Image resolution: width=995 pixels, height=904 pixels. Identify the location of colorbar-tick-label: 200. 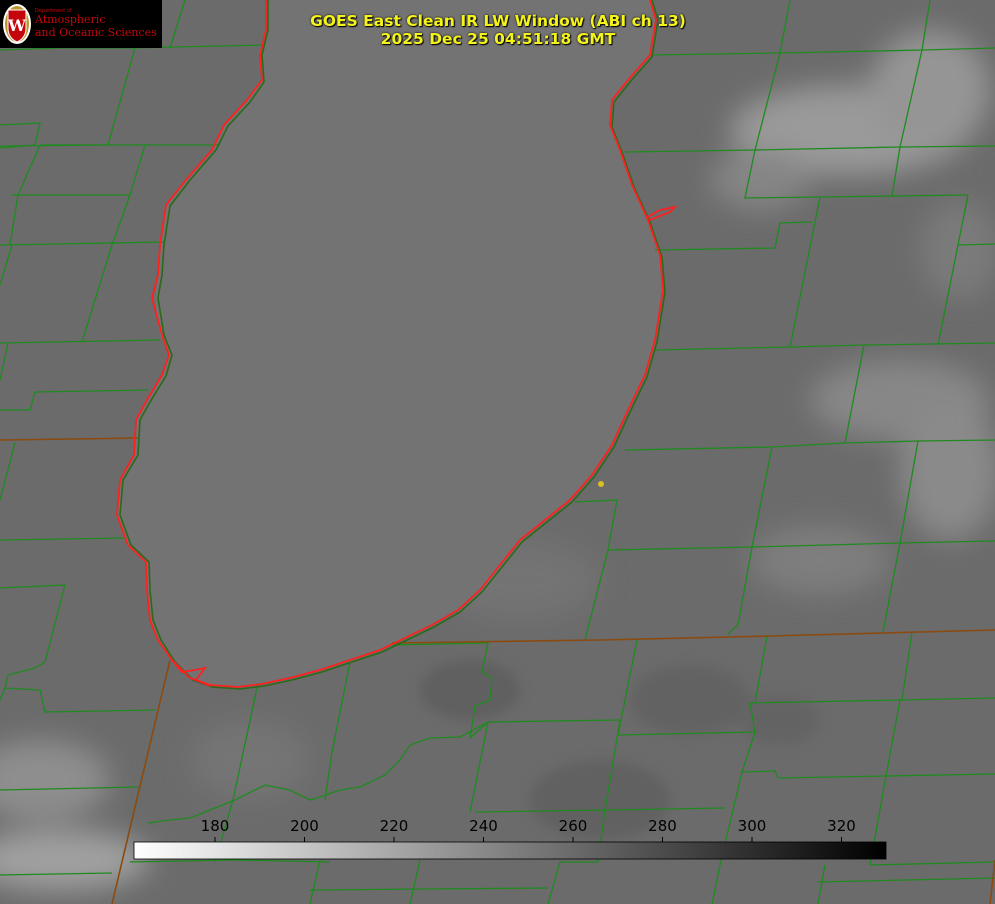
(304, 826).